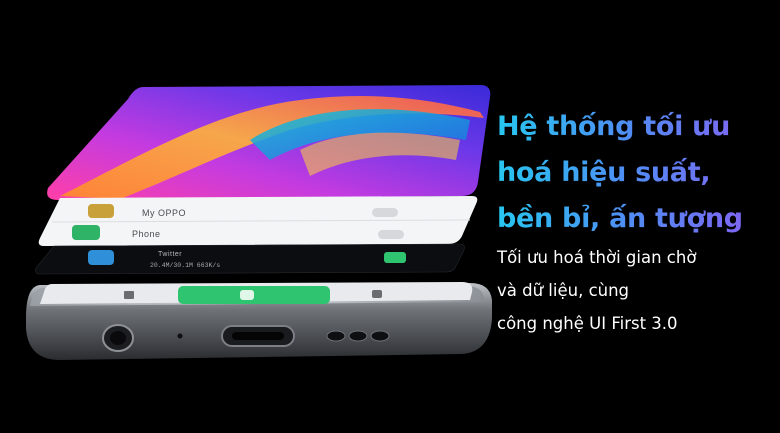 The width and height of the screenshot is (780, 433). I want to click on twitter-stats: 20.4M/30.1M 663K/s, so click(185, 265).